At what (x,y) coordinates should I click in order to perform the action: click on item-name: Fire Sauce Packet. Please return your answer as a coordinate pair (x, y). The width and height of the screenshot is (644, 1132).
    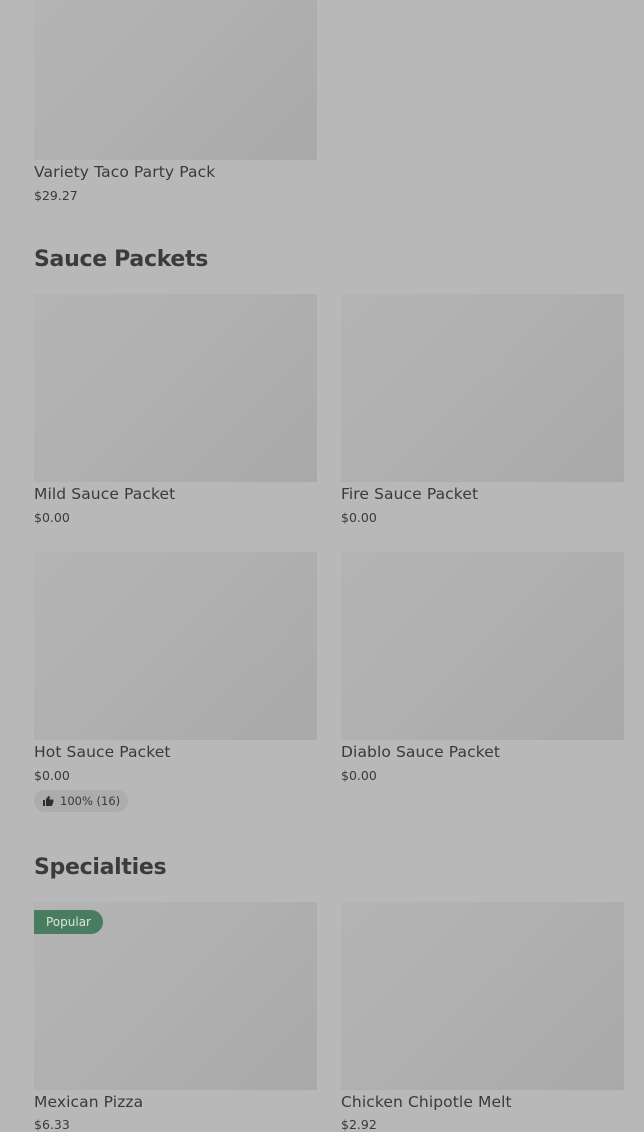
    Looking at the image, I should click on (410, 494).